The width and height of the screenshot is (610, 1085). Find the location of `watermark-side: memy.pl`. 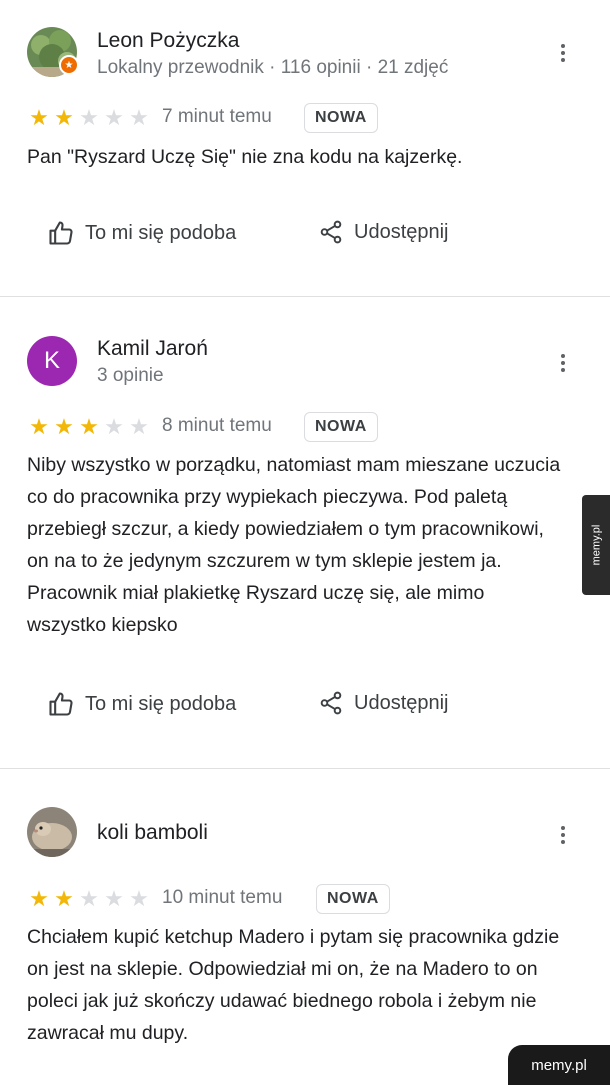

watermark-side: memy.pl is located at coordinates (596, 545).